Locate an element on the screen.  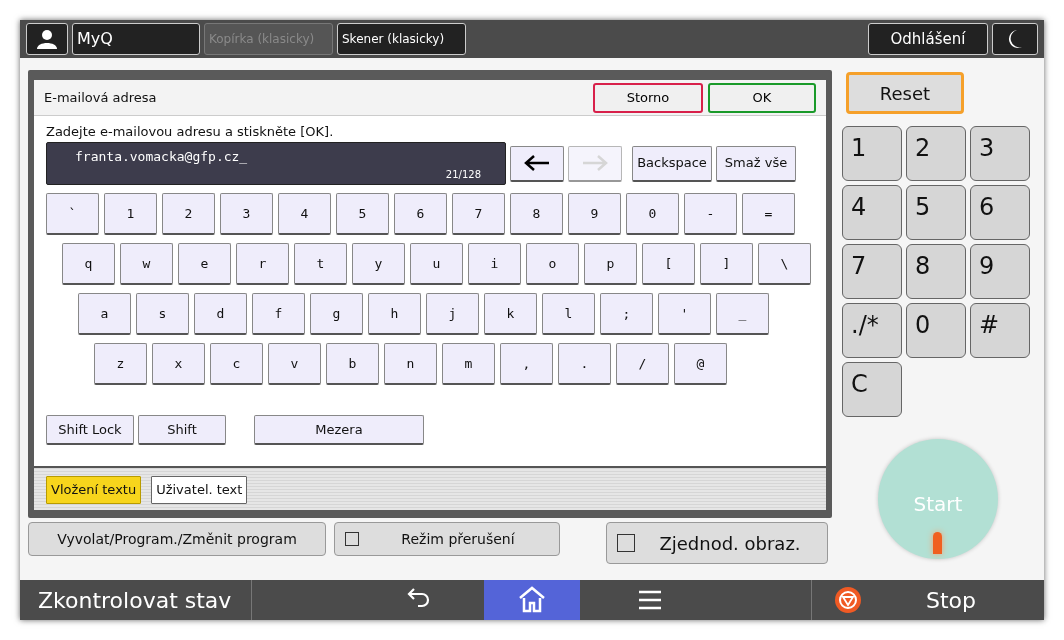
home-icon is located at coordinates (532, 600).